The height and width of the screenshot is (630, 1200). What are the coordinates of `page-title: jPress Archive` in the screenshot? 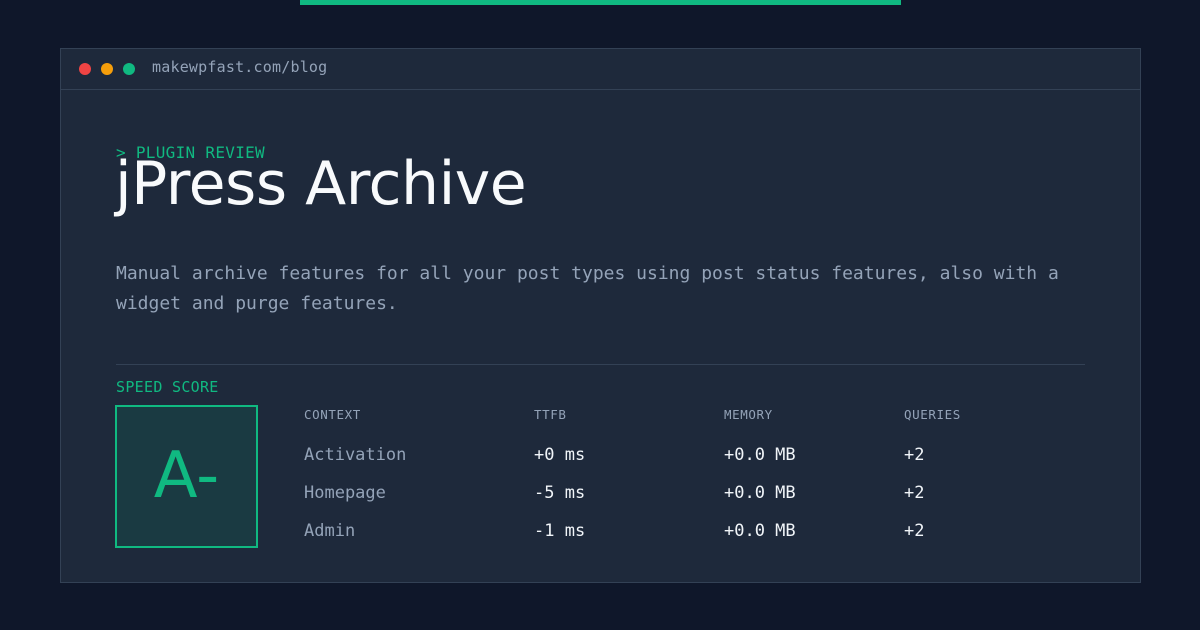 It's located at (321, 184).